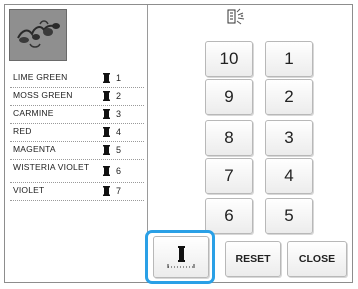 The image size is (358, 289). What do you see at coordinates (22, 131) in the screenshot?
I see `thread-name: RED` at bounding box center [22, 131].